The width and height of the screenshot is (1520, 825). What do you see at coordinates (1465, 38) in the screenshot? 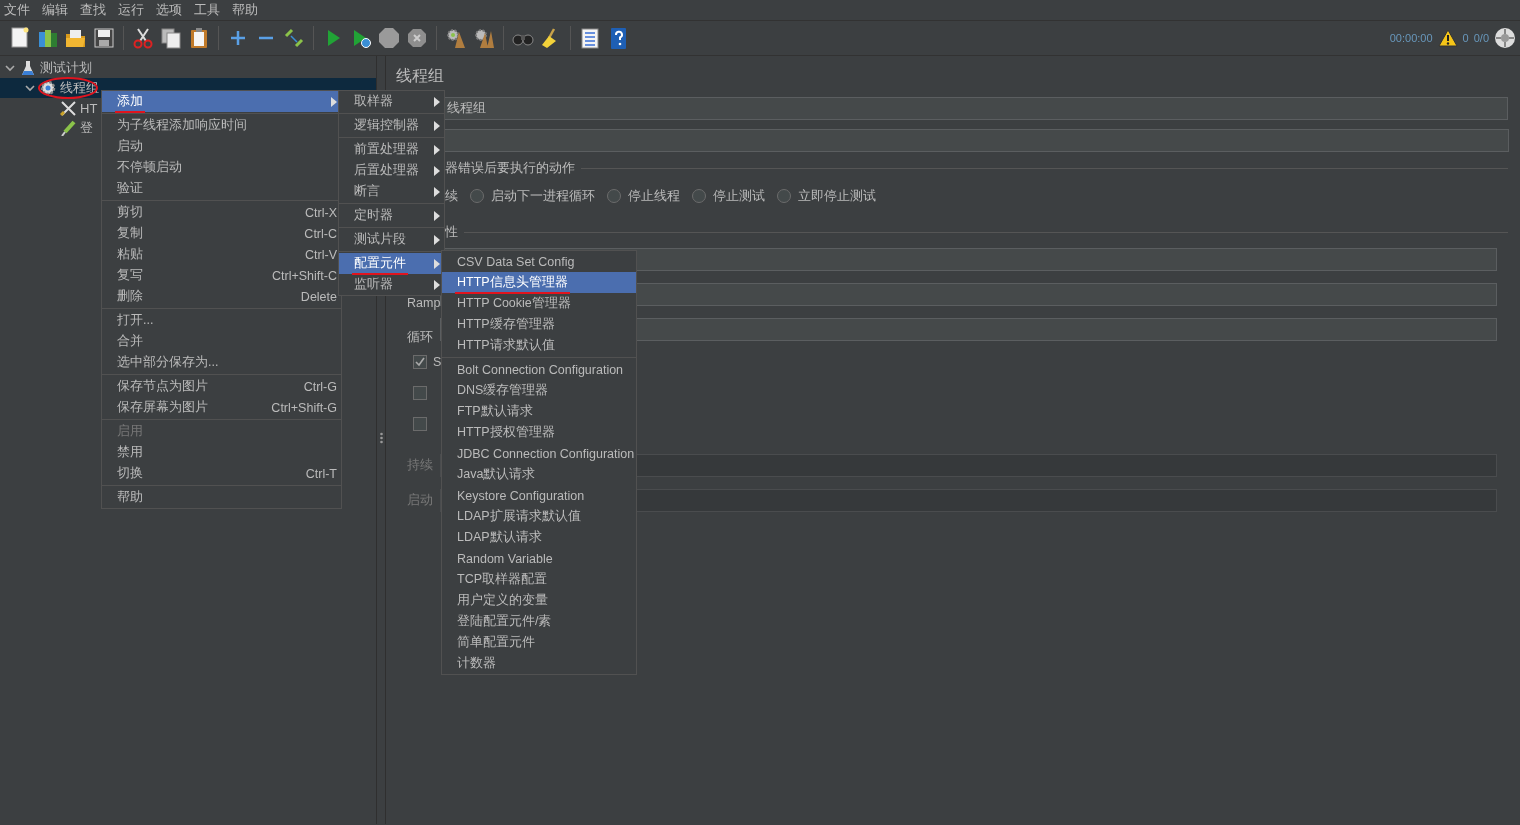
I see `warning-count: 0` at bounding box center [1465, 38].